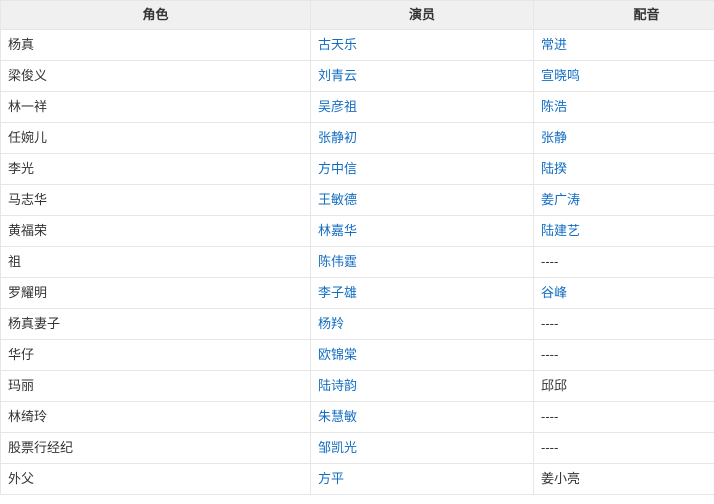 This screenshot has height=504, width=714. I want to click on table-row: 股票行经纪 邹凯光 ----, so click(357, 448).